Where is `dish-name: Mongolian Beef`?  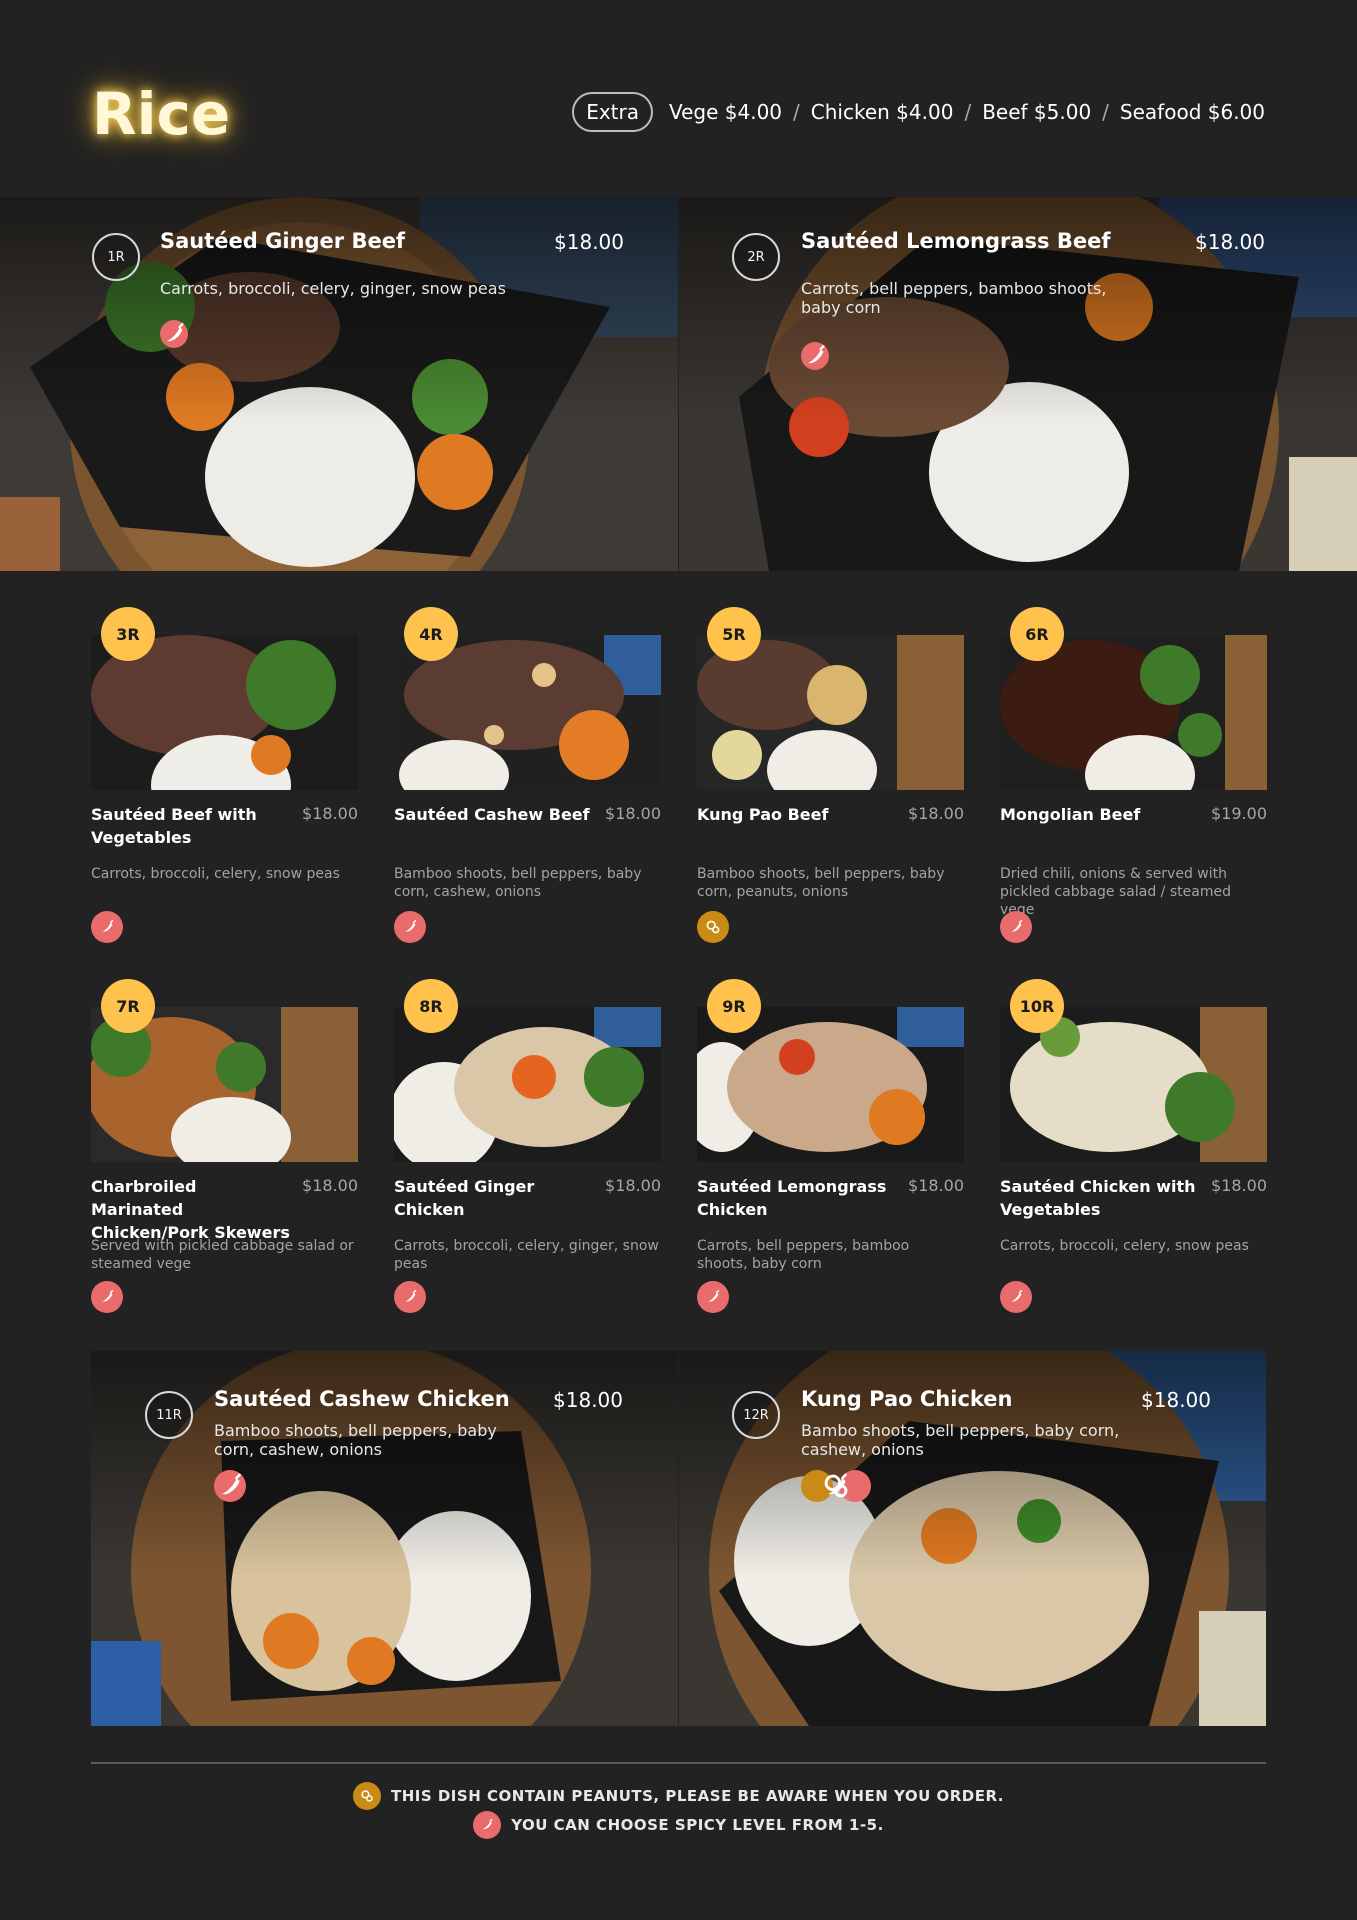
dish-name: Mongolian Beef is located at coordinates (1070, 814).